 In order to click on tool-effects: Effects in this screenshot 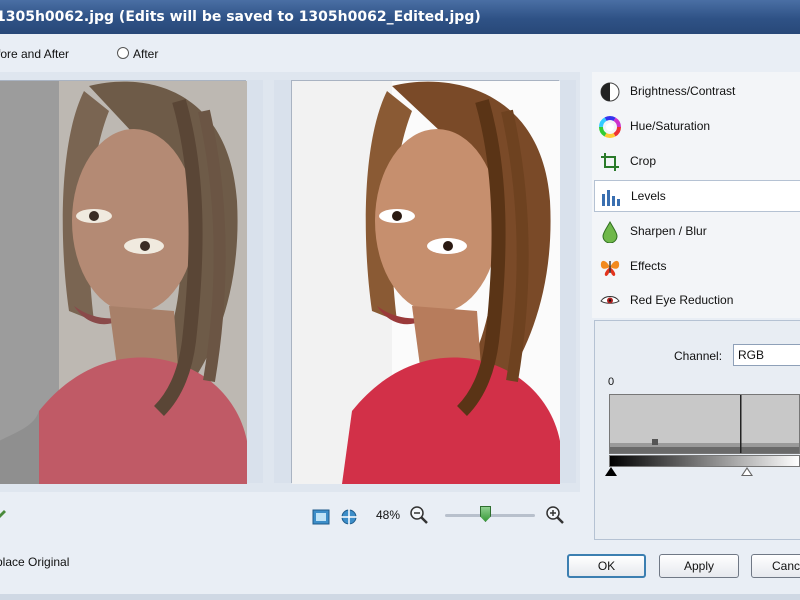, I will do `click(697, 266)`.